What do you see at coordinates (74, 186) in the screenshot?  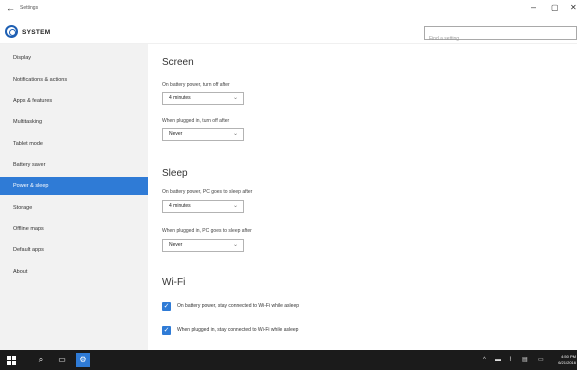 I see `sidebar-item-power-sleep: Power & sleep` at bounding box center [74, 186].